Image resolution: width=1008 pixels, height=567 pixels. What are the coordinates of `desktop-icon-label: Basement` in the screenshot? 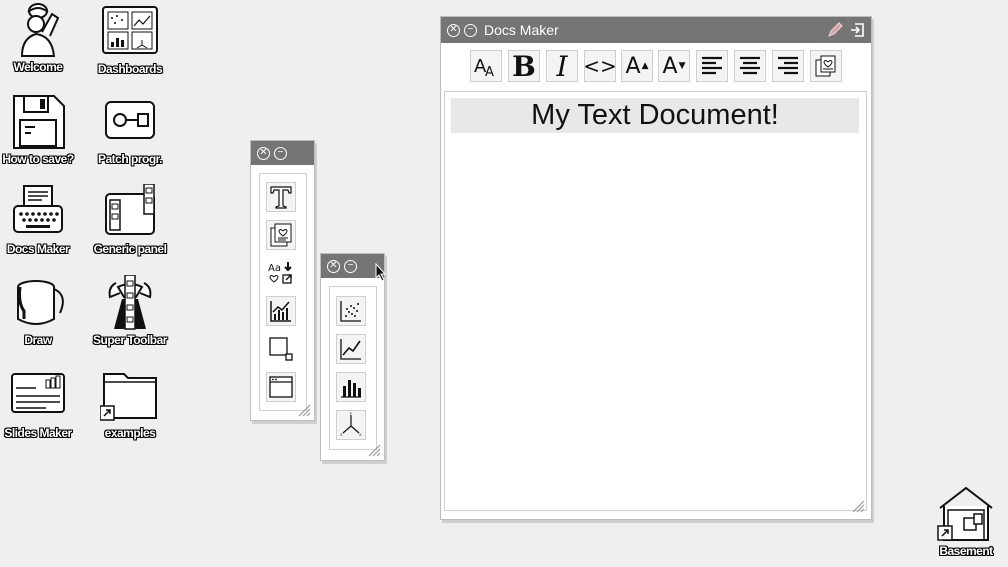 It's located at (966, 551).